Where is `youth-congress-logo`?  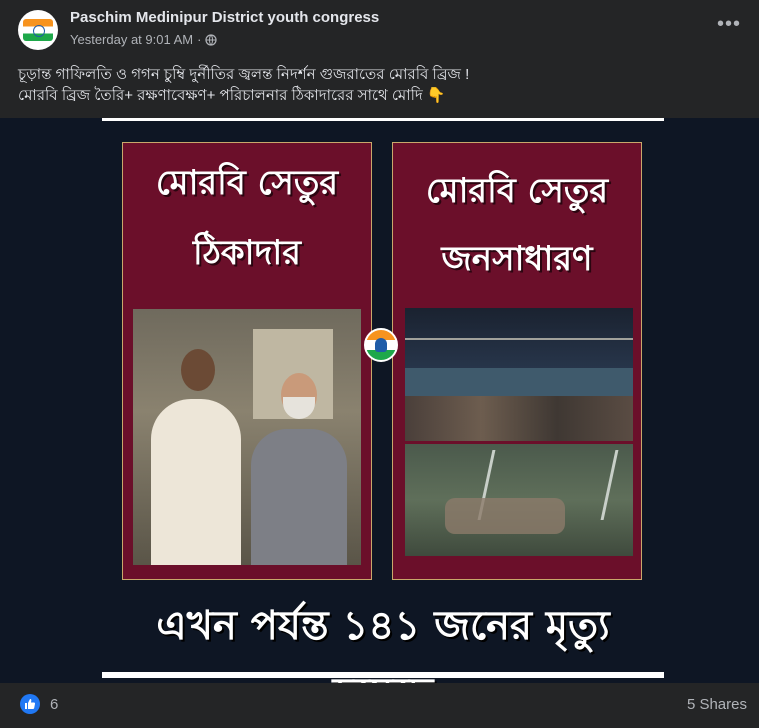
youth-congress-logo is located at coordinates (38, 30).